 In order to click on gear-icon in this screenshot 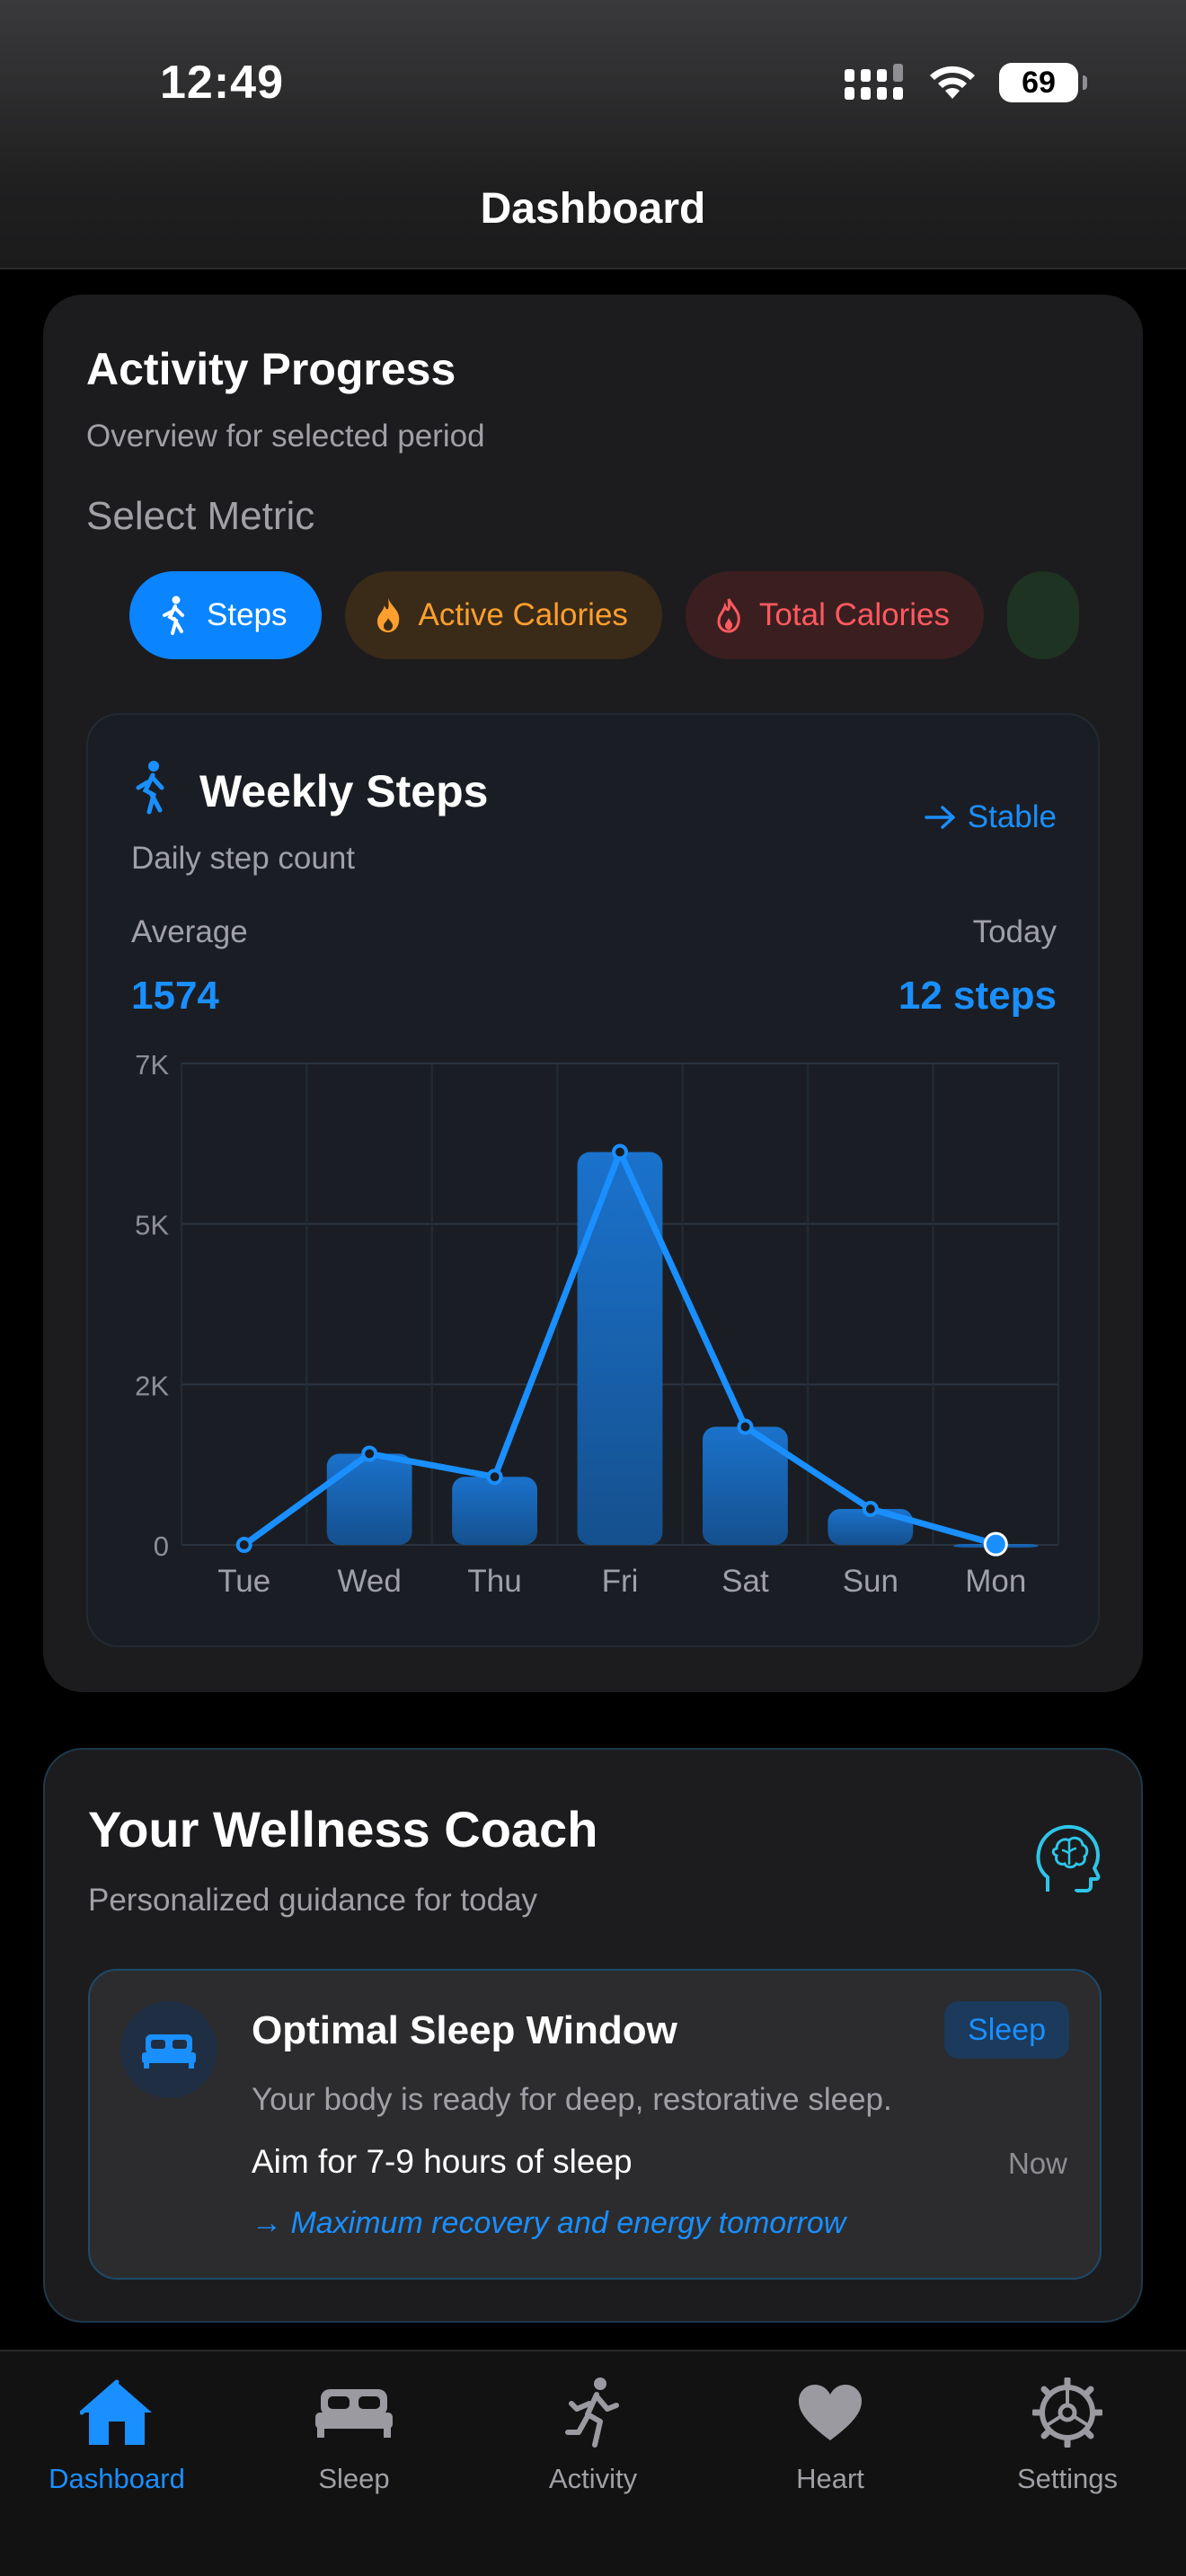, I will do `click(1067, 2413)`.